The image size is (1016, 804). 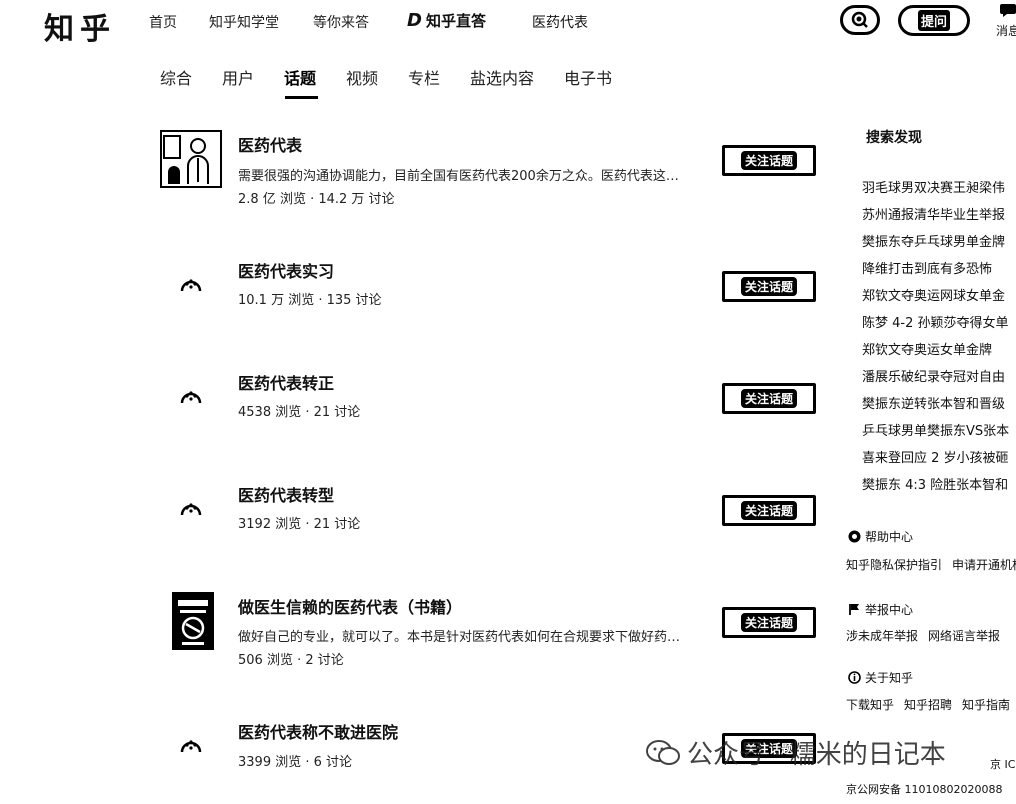 I want to click on ask-button: 提问, so click(x=934, y=20).